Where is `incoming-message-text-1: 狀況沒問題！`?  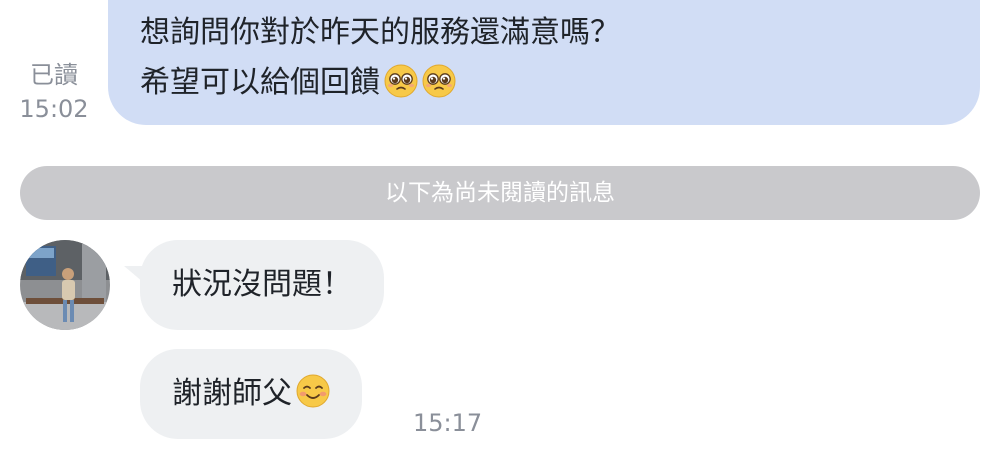
incoming-message-text-1: 狀況沒問題！ is located at coordinates (262, 284).